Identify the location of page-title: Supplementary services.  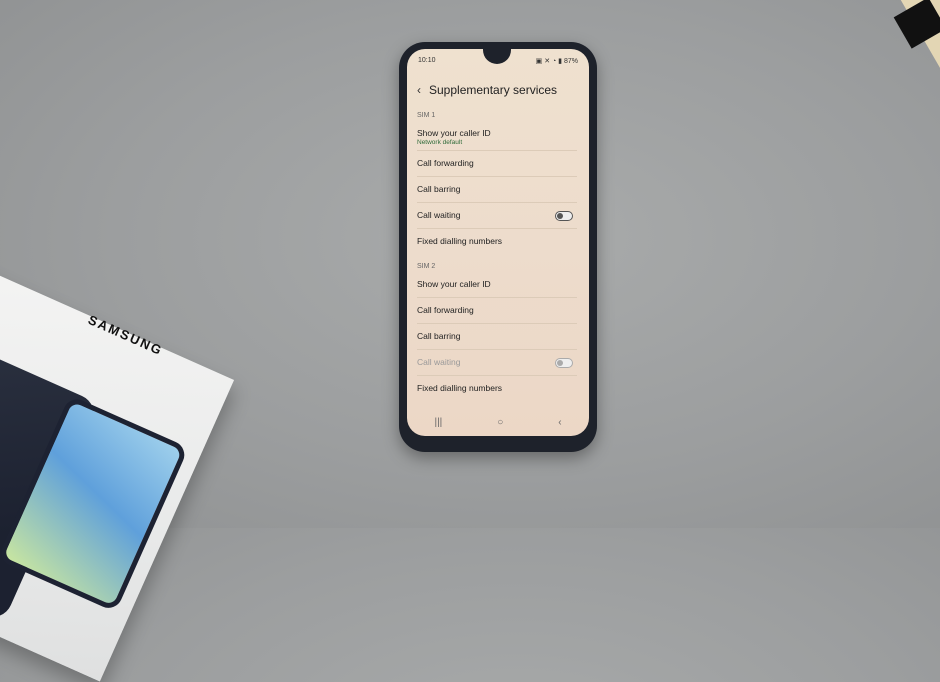
(493, 90).